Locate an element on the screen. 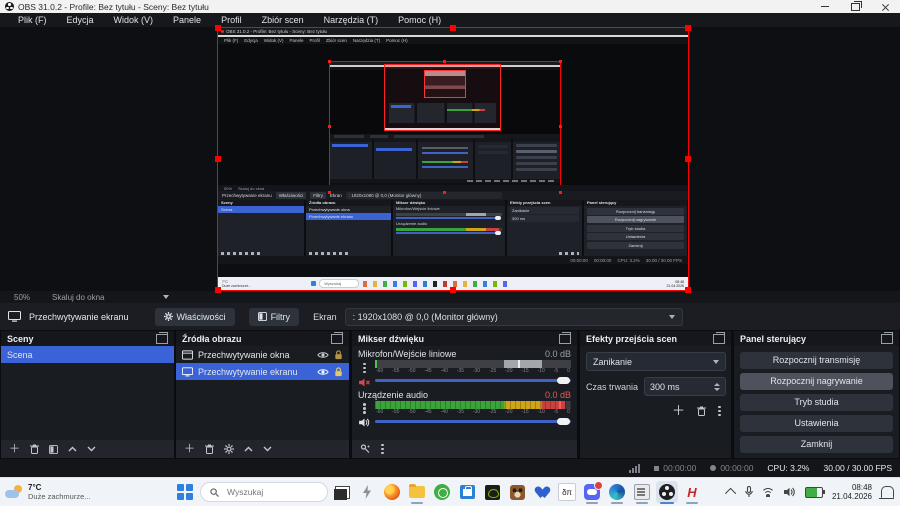  mini-menu-item: Zbiór scen is located at coordinates (336, 40).